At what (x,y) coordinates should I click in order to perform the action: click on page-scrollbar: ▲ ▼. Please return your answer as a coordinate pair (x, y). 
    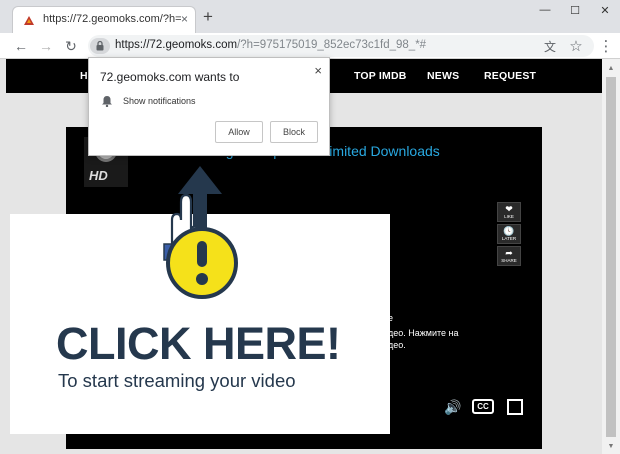
    Looking at the image, I should click on (611, 256).